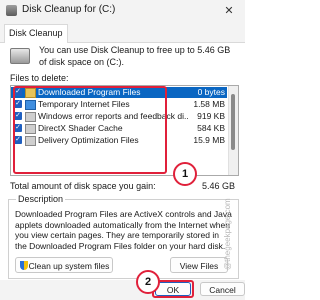  Describe the element at coordinates (122, 32) in the screenshot. I see `tab-strip: Disk Cleanup` at that location.